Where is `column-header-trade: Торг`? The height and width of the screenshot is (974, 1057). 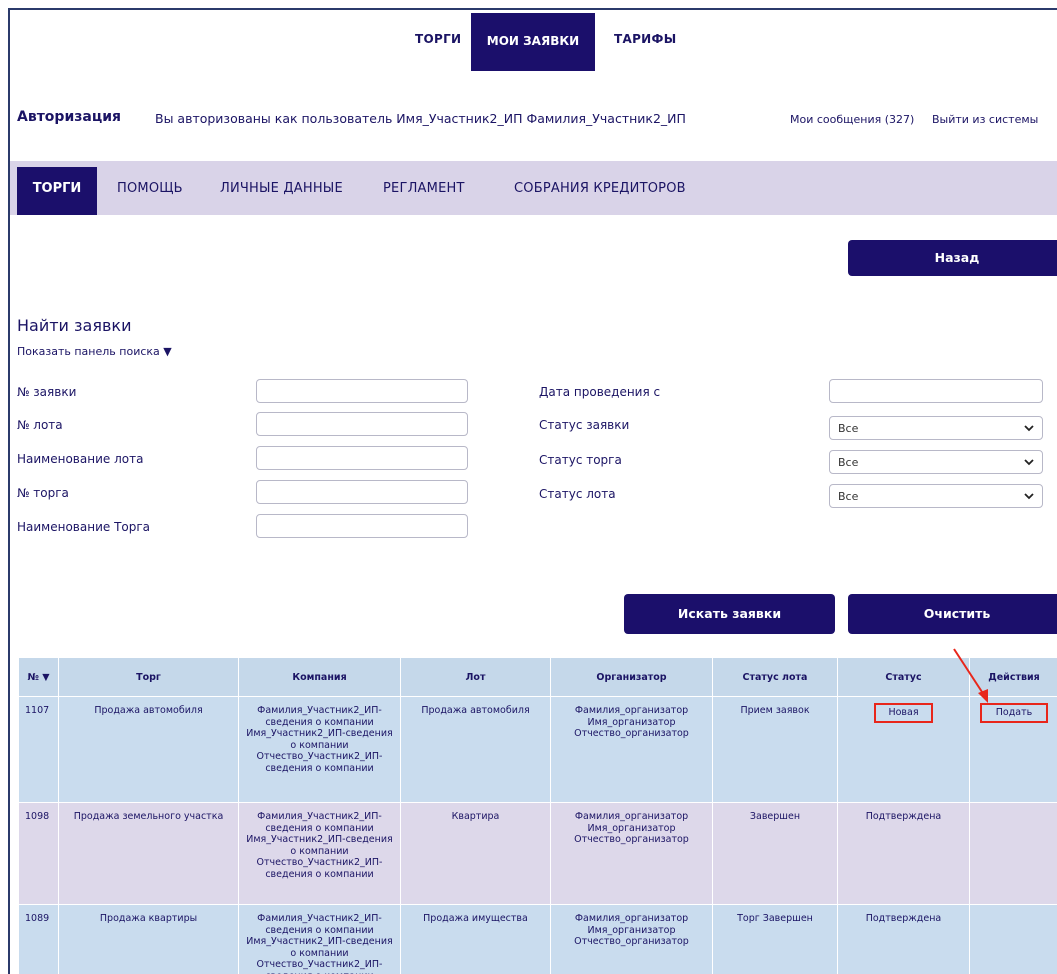
column-header-trade: Торг is located at coordinates (149, 677).